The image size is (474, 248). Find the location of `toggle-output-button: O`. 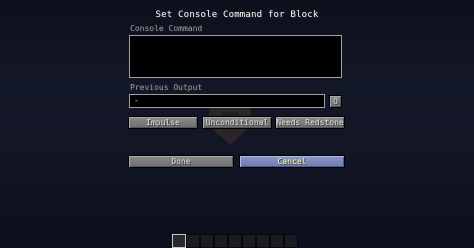

toggle-output-button: O is located at coordinates (335, 101).